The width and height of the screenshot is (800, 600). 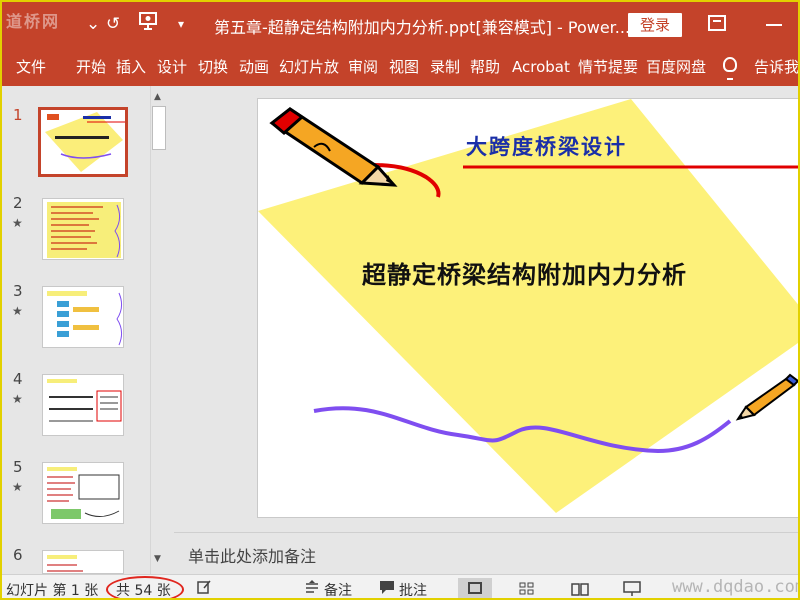 I want to click on tab-home: 开始, so click(x=91, y=67).